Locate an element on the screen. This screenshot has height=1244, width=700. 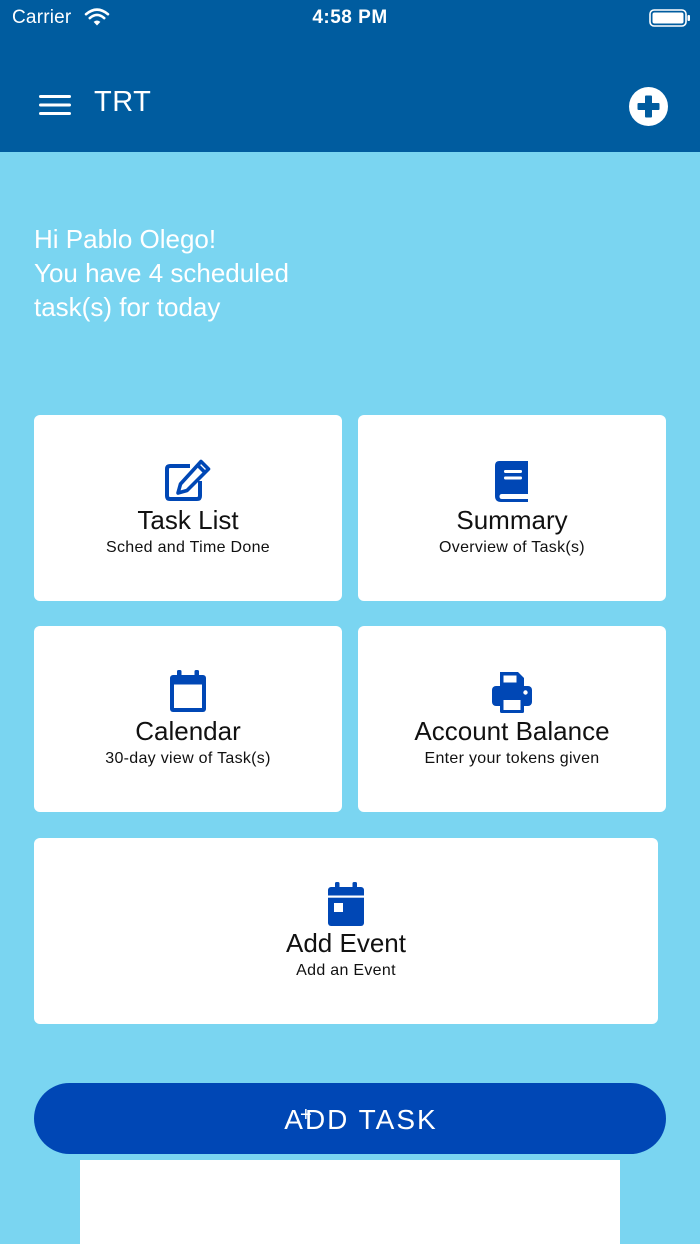
edit-icon is located at coordinates (188, 480).